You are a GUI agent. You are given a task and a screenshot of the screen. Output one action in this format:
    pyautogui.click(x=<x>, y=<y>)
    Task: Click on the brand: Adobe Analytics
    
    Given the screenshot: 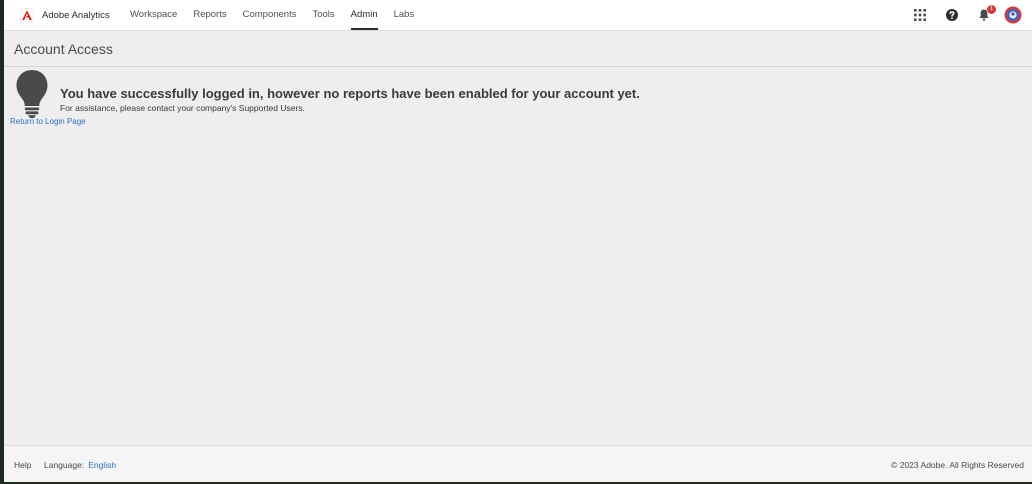 What is the action you would take?
    pyautogui.click(x=65, y=15)
    